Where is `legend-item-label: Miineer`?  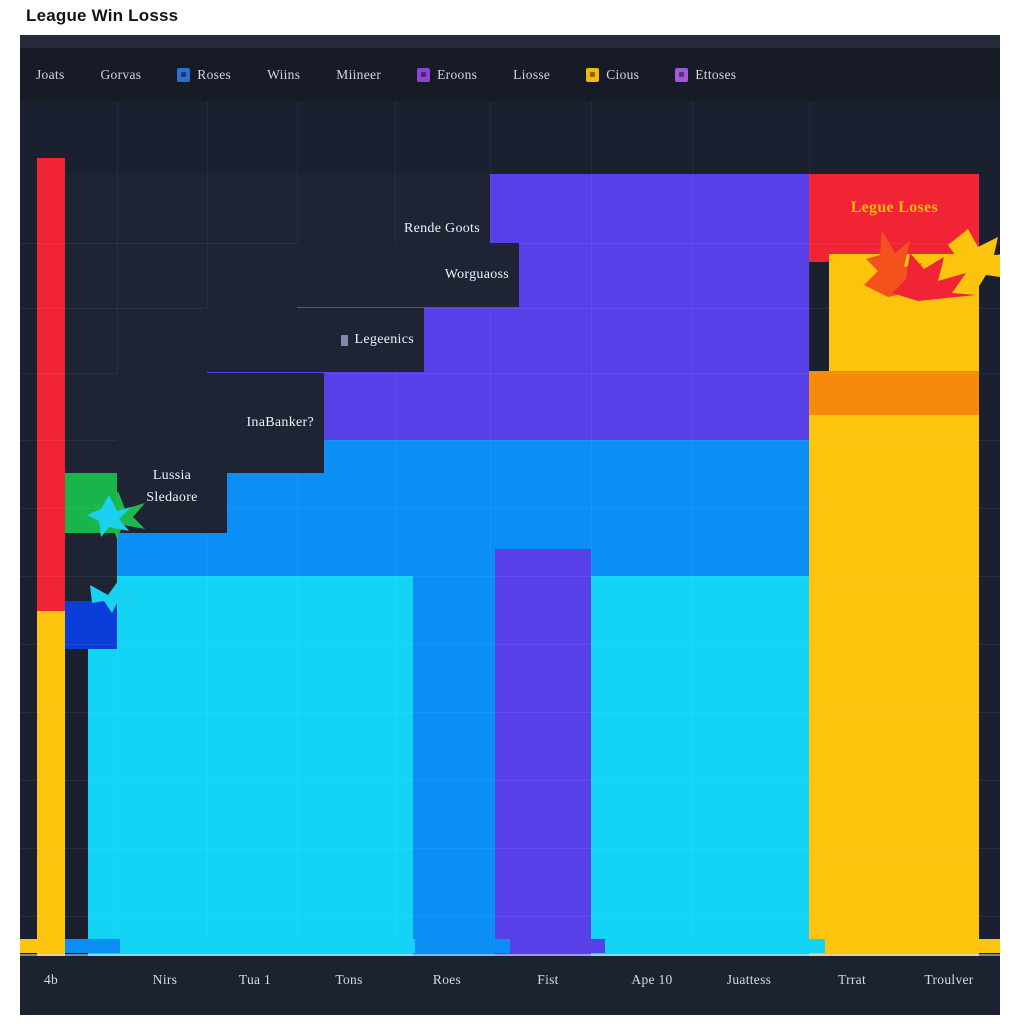 legend-item-label: Miineer is located at coordinates (359, 74).